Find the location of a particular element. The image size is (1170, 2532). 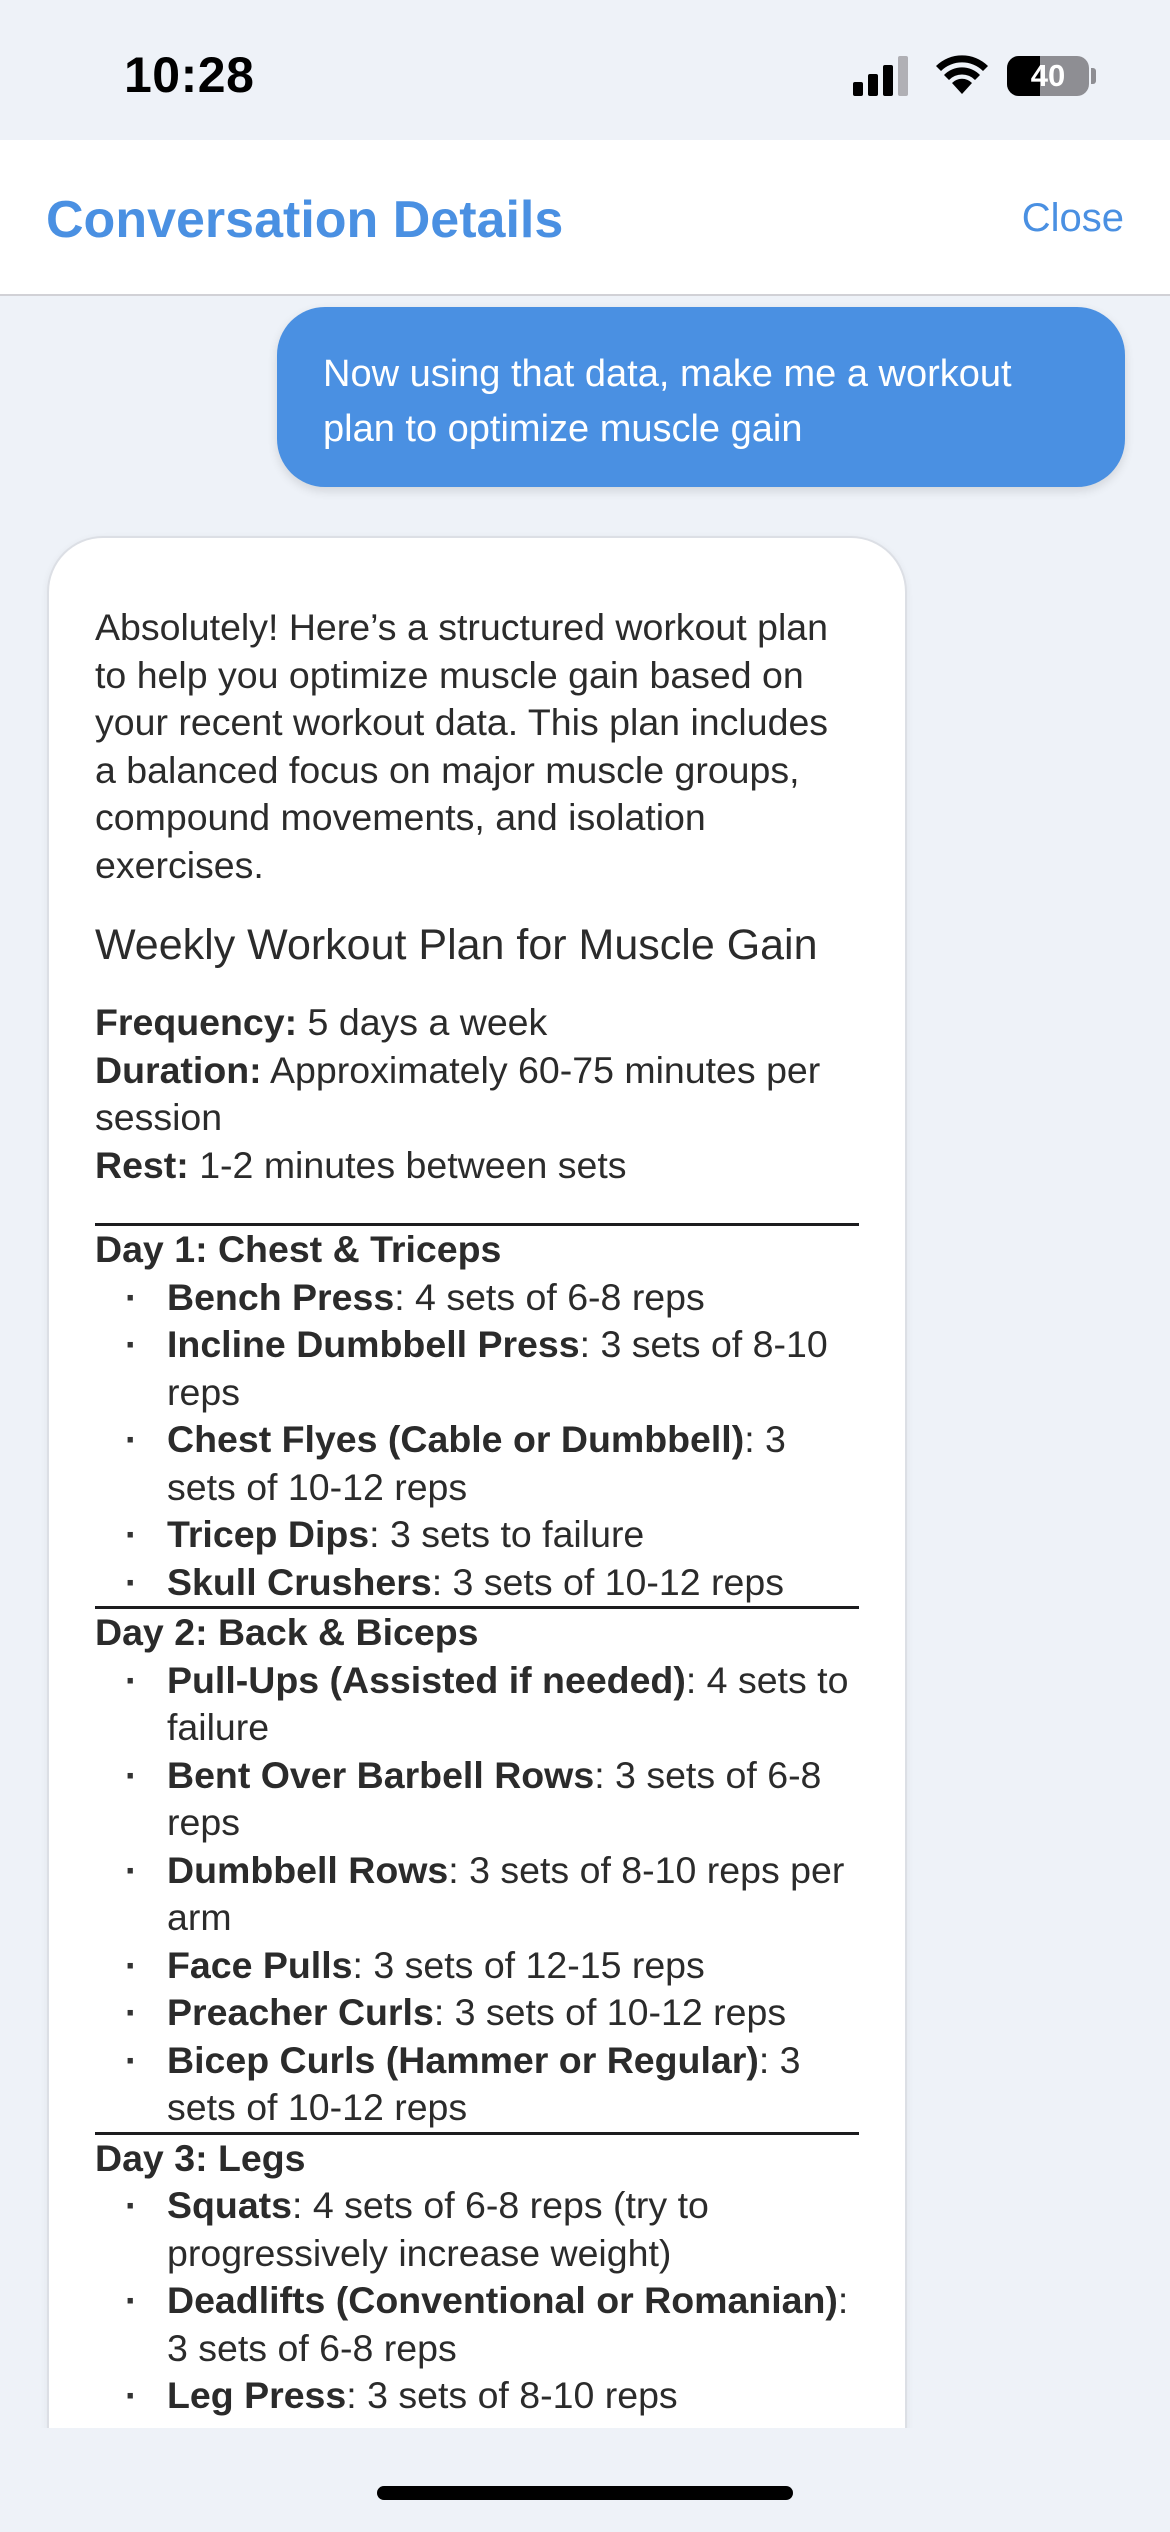

exercise-detail: : 4 sets of 6-8 reps is located at coordinates (549, 1296).